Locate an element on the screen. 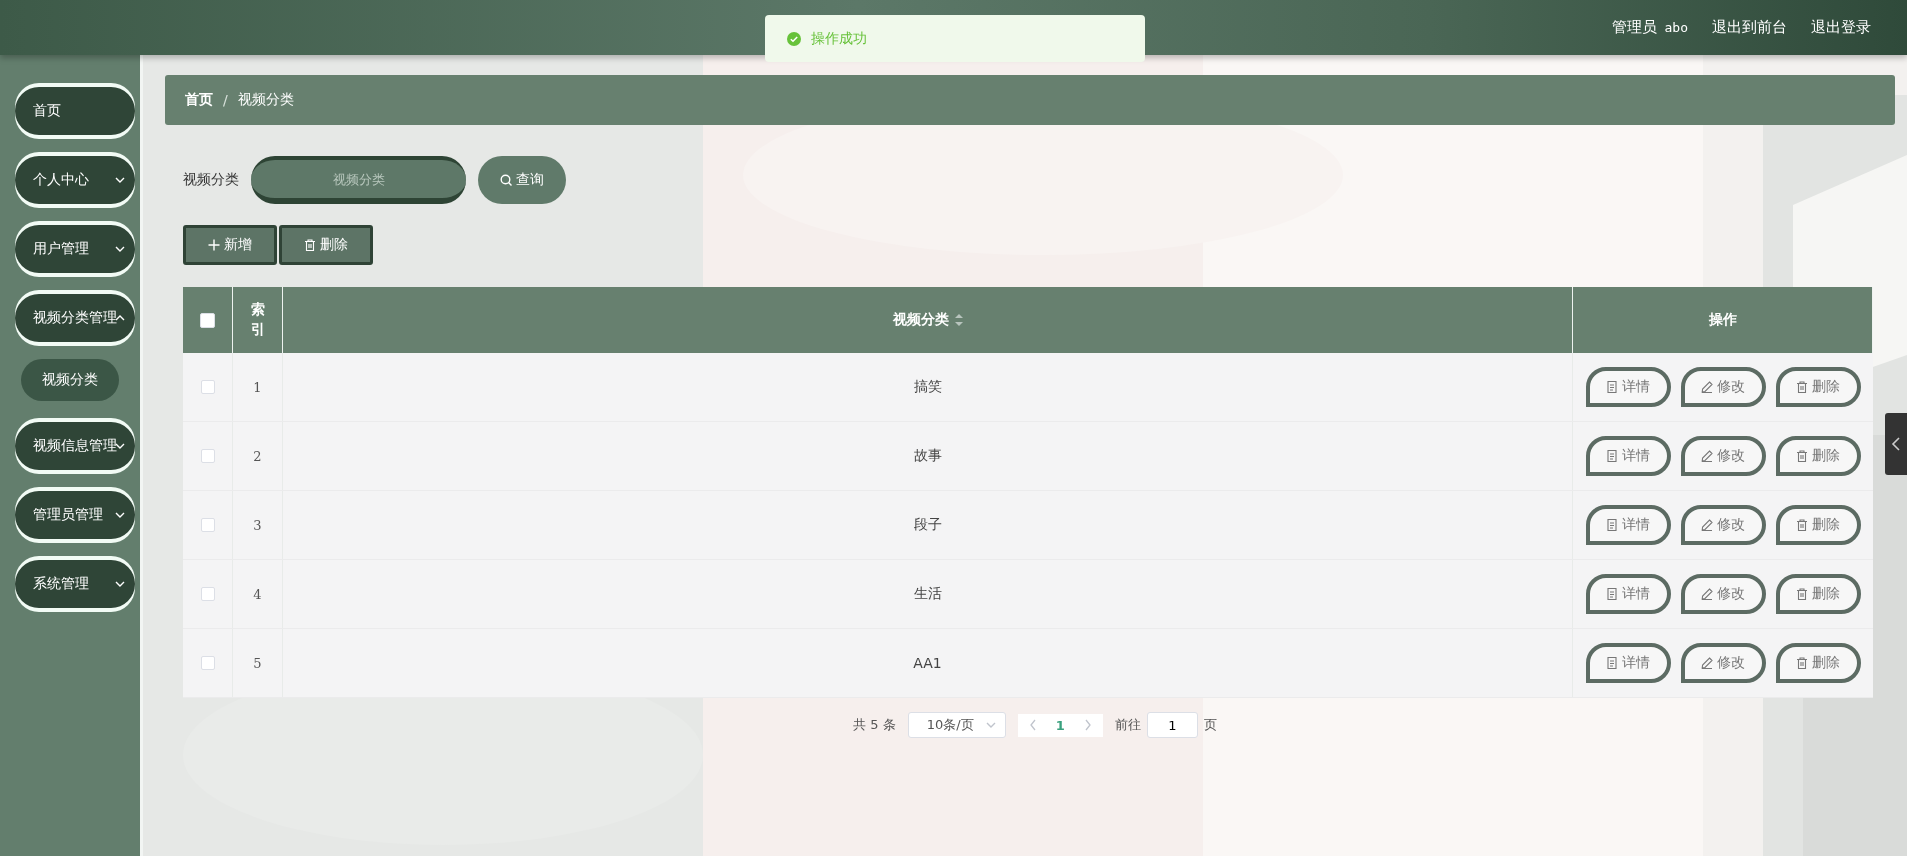 The width and height of the screenshot is (1907, 856). row-index: 5 is located at coordinates (257, 663).